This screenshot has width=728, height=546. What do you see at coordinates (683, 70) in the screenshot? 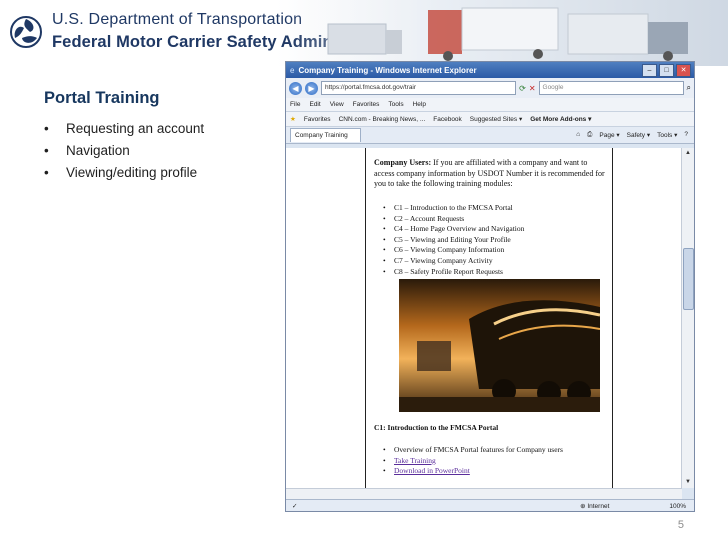
I see `close-icon: ✕` at bounding box center [683, 70].